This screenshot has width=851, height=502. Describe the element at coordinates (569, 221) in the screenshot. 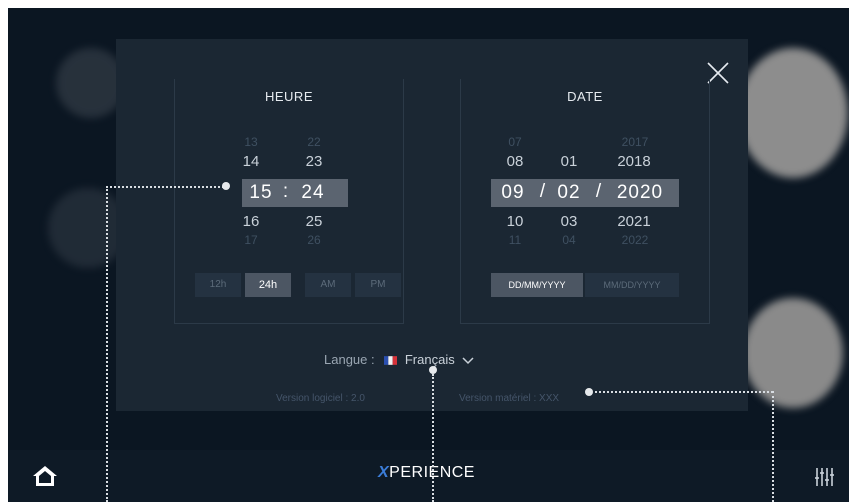

I see `month-next1: 03` at that location.